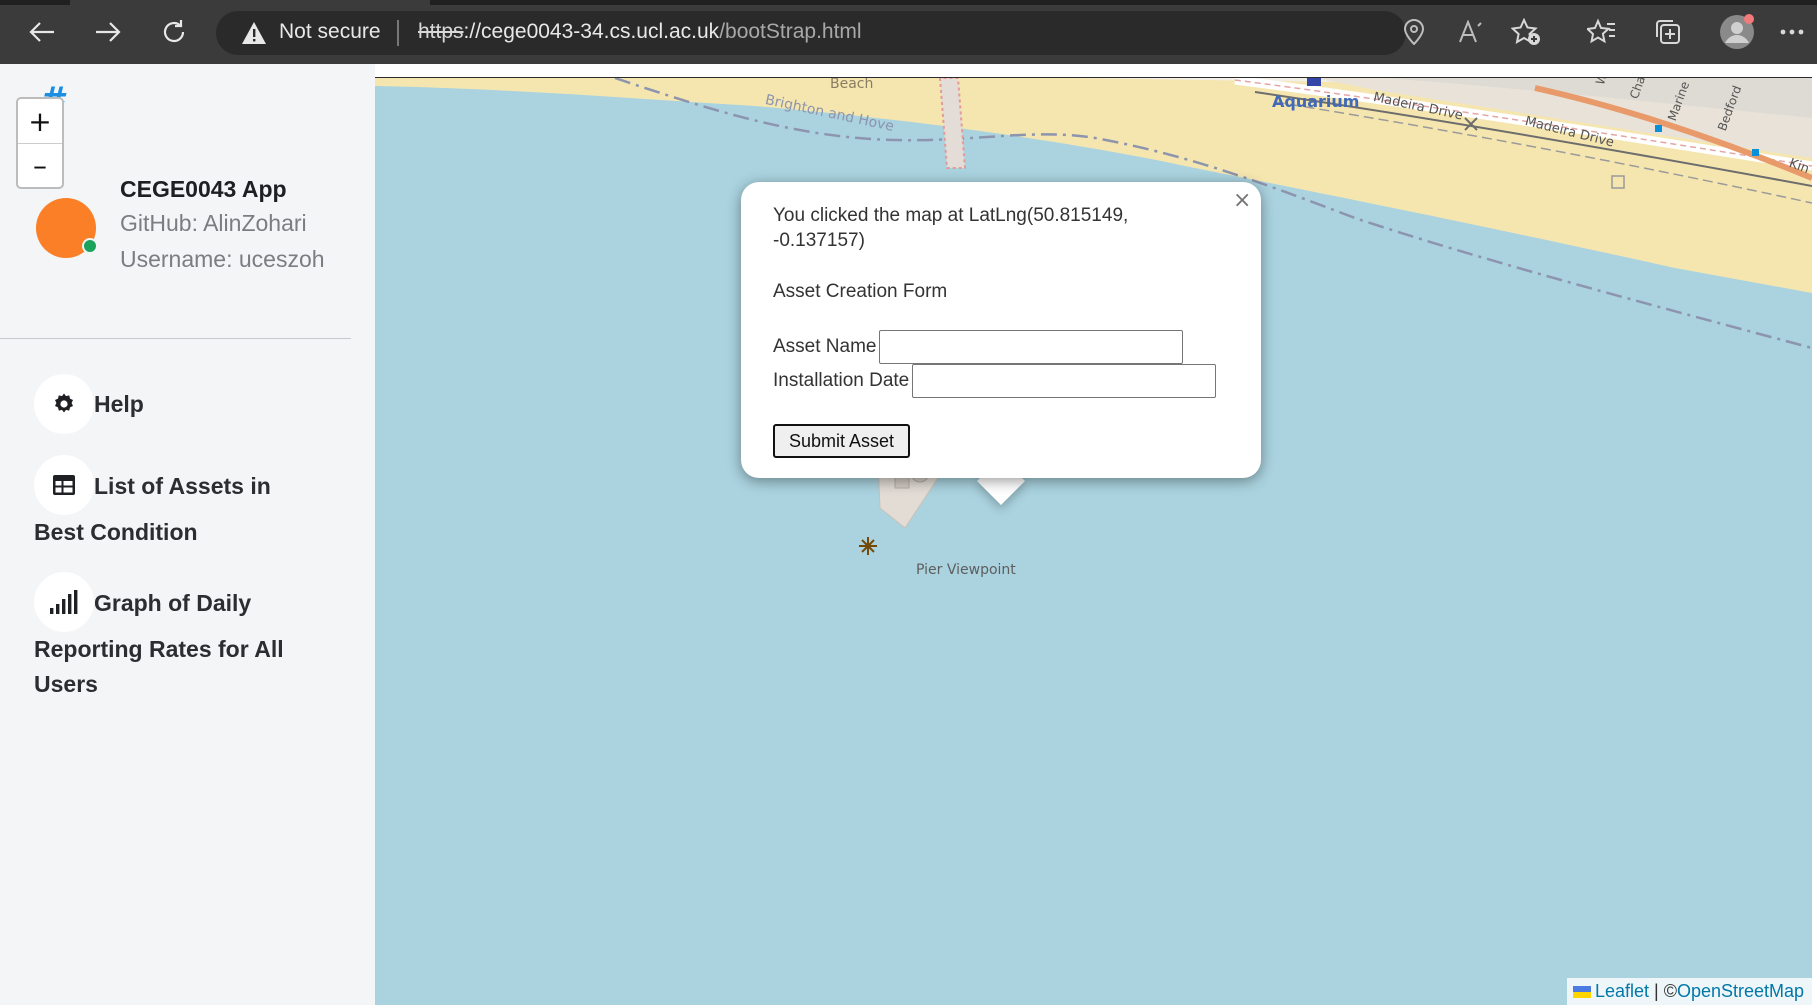 This screenshot has width=1817, height=1005. Describe the element at coordinates (1582, 992) in the screenshot. I see `ukraine-flag-icon` at that location.